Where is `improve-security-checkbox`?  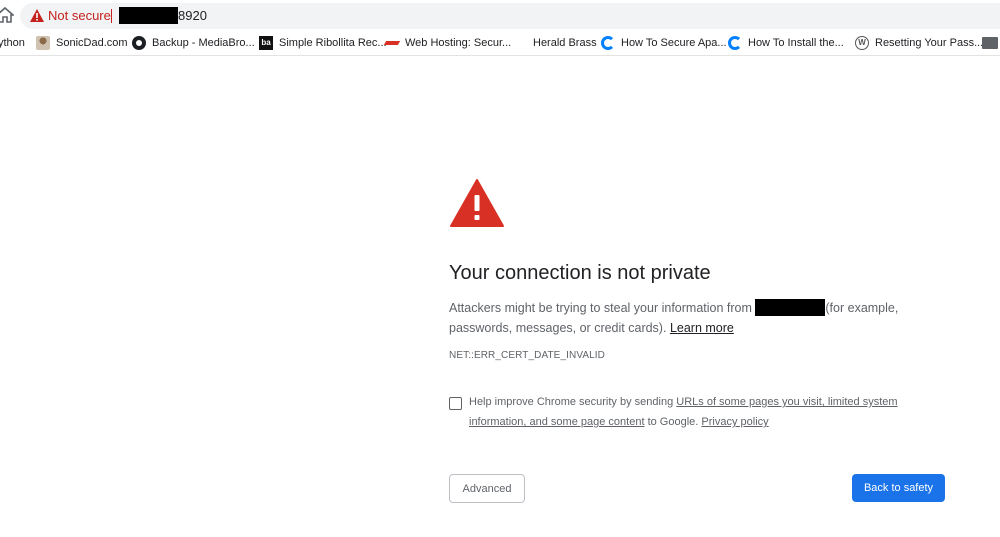
improve-security-checkbox is located at coordinates (455, 403).